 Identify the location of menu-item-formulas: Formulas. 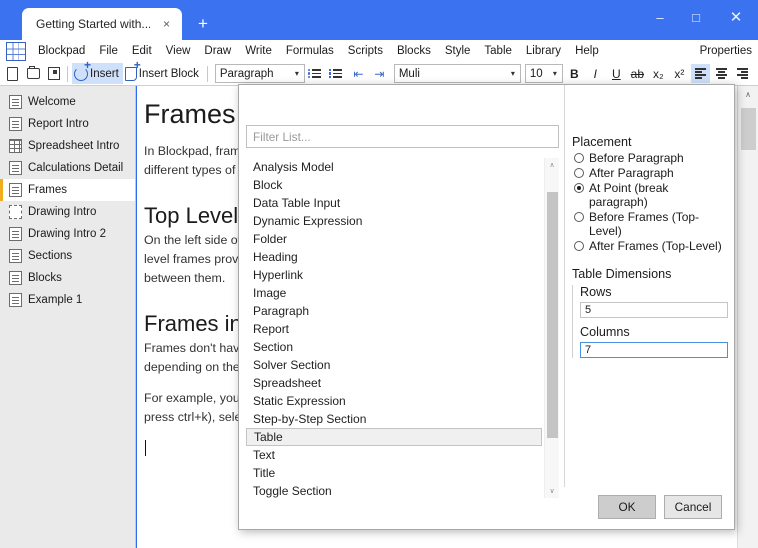
(310, 51).